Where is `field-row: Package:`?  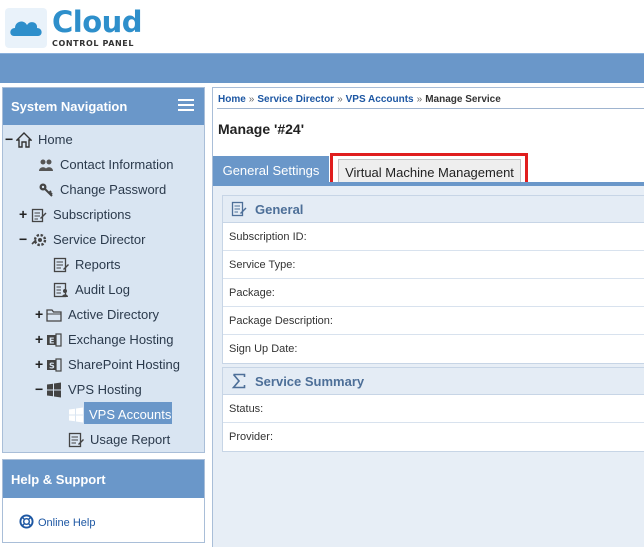 field-row: Package: is located at coordinates (433, 293).